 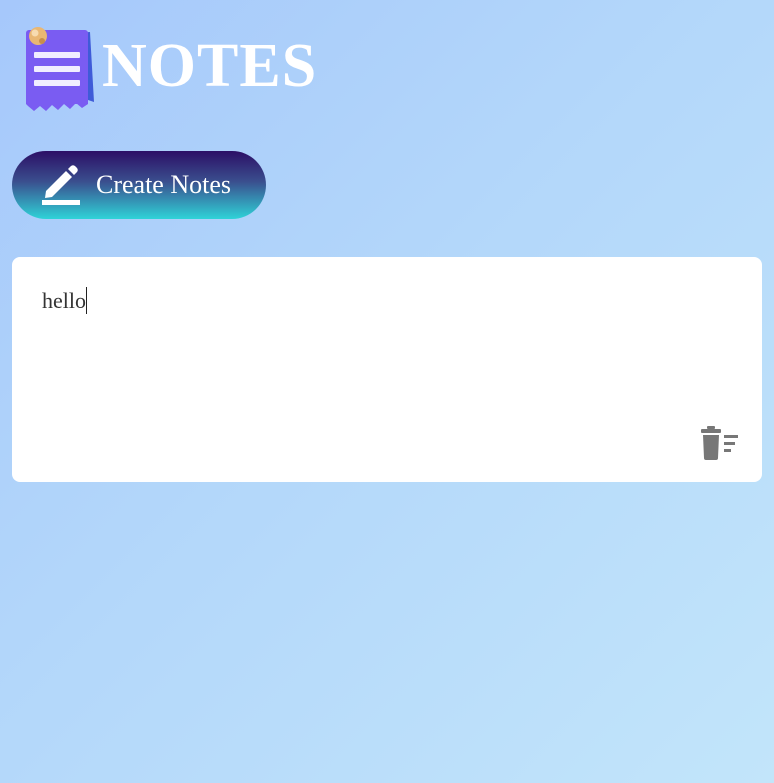 What do you see at coordinates (64, 300) in the screenshot?
I see `note-text: hello` at bounding box center [64, 300].